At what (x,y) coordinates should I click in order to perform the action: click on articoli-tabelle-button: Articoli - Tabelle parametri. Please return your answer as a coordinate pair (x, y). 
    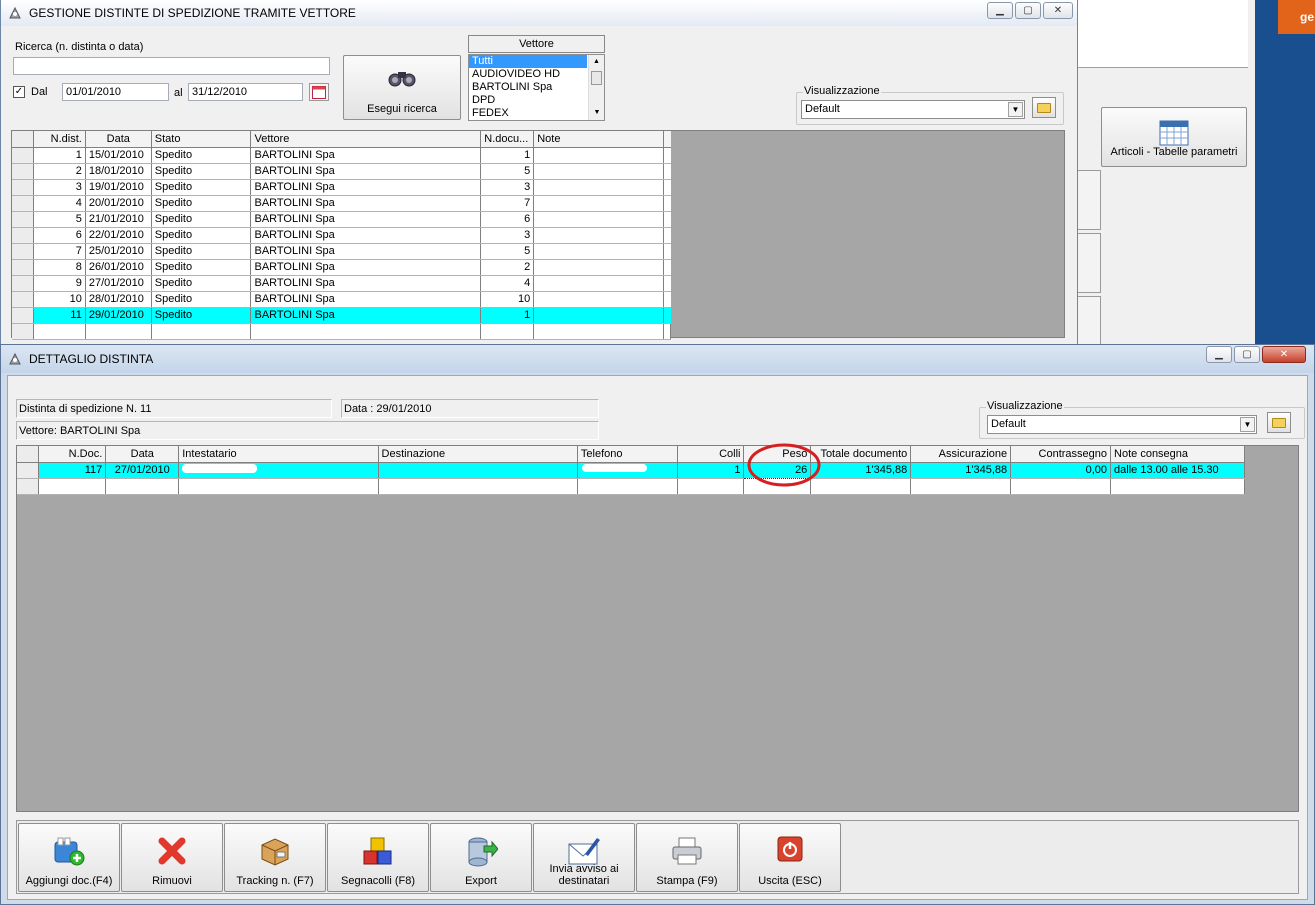
    Looking at the image, I should click on (1174, 137).